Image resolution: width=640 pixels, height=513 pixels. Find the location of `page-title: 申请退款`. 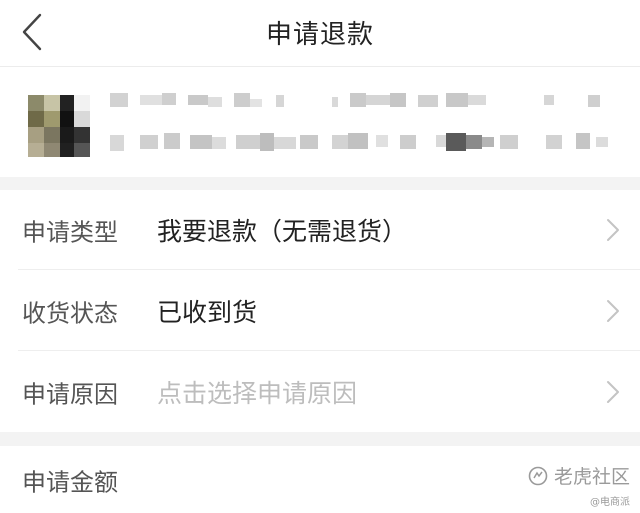

page-title: 申请退款 is located at coordinates (319, 35).